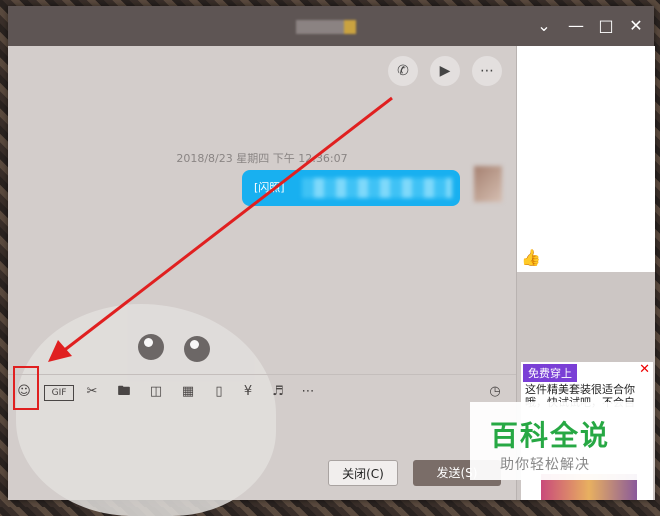 Image resolution: width=660 pixels, height=516 pixels. I want to click on folder-icon: 🖿, so click(124, 392).